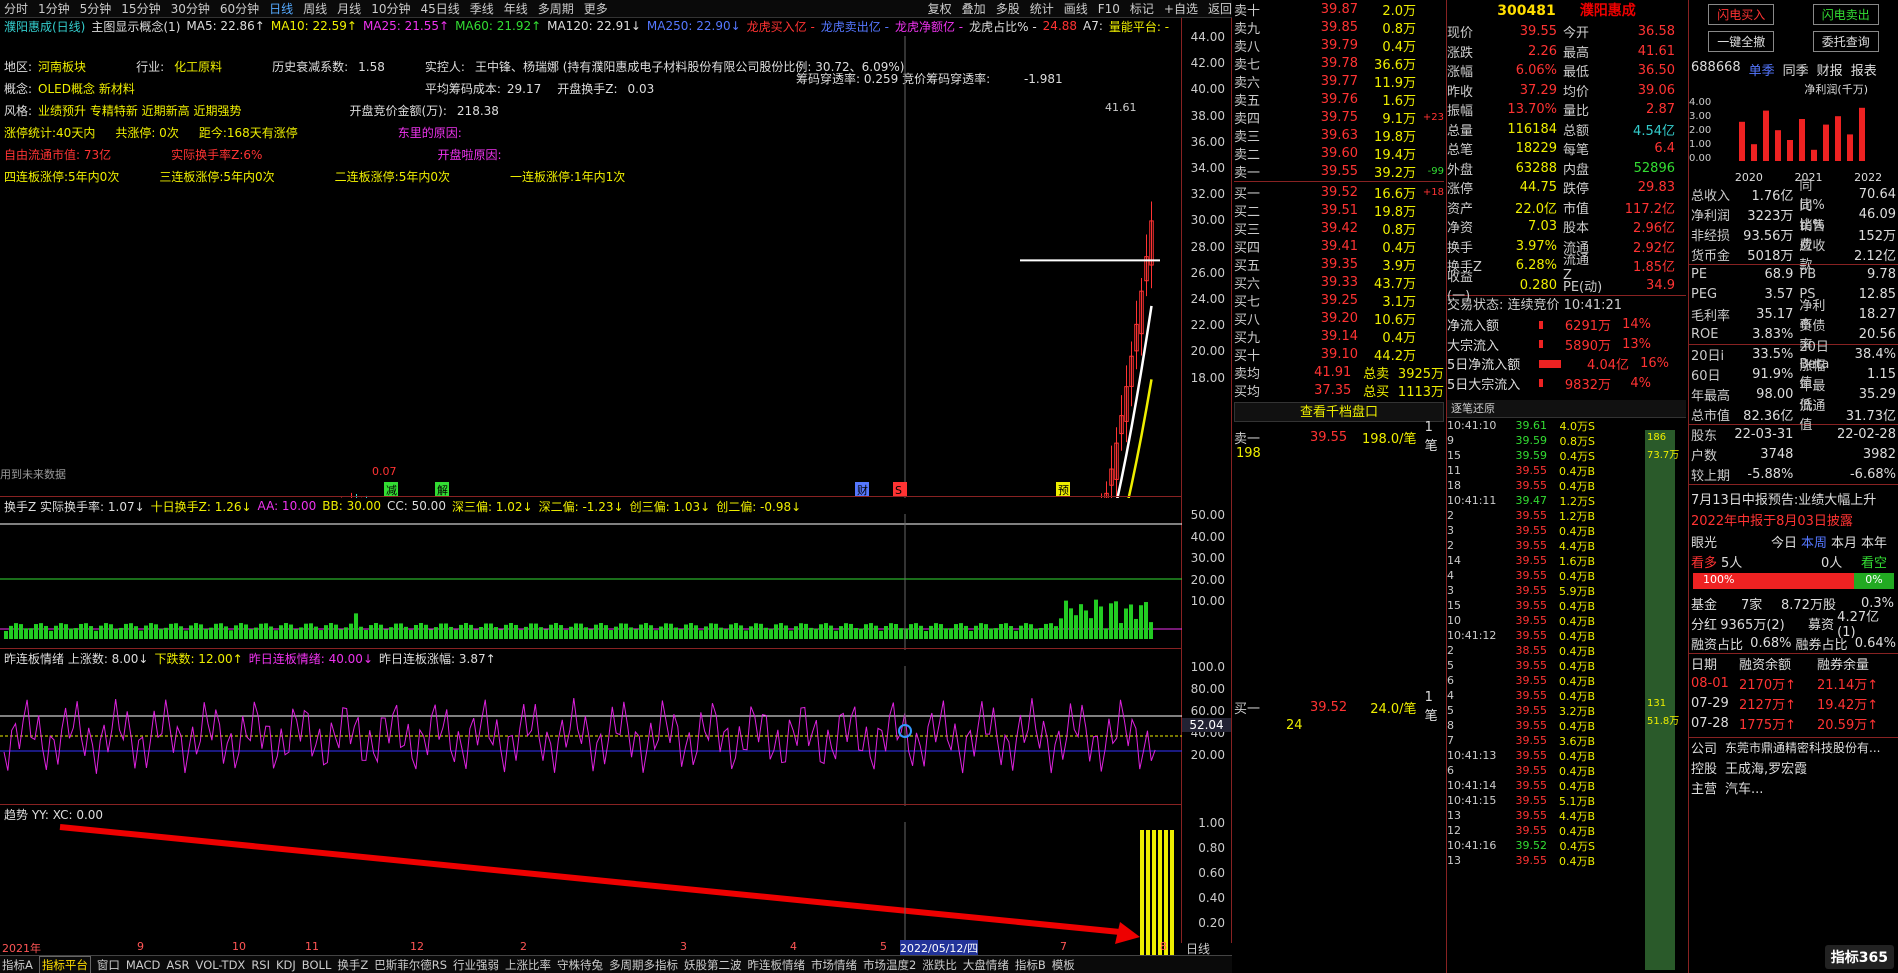 The width and height of the screenshot is (1898, 973). I want to click on tool-2: 多股, so click(1008, 8).